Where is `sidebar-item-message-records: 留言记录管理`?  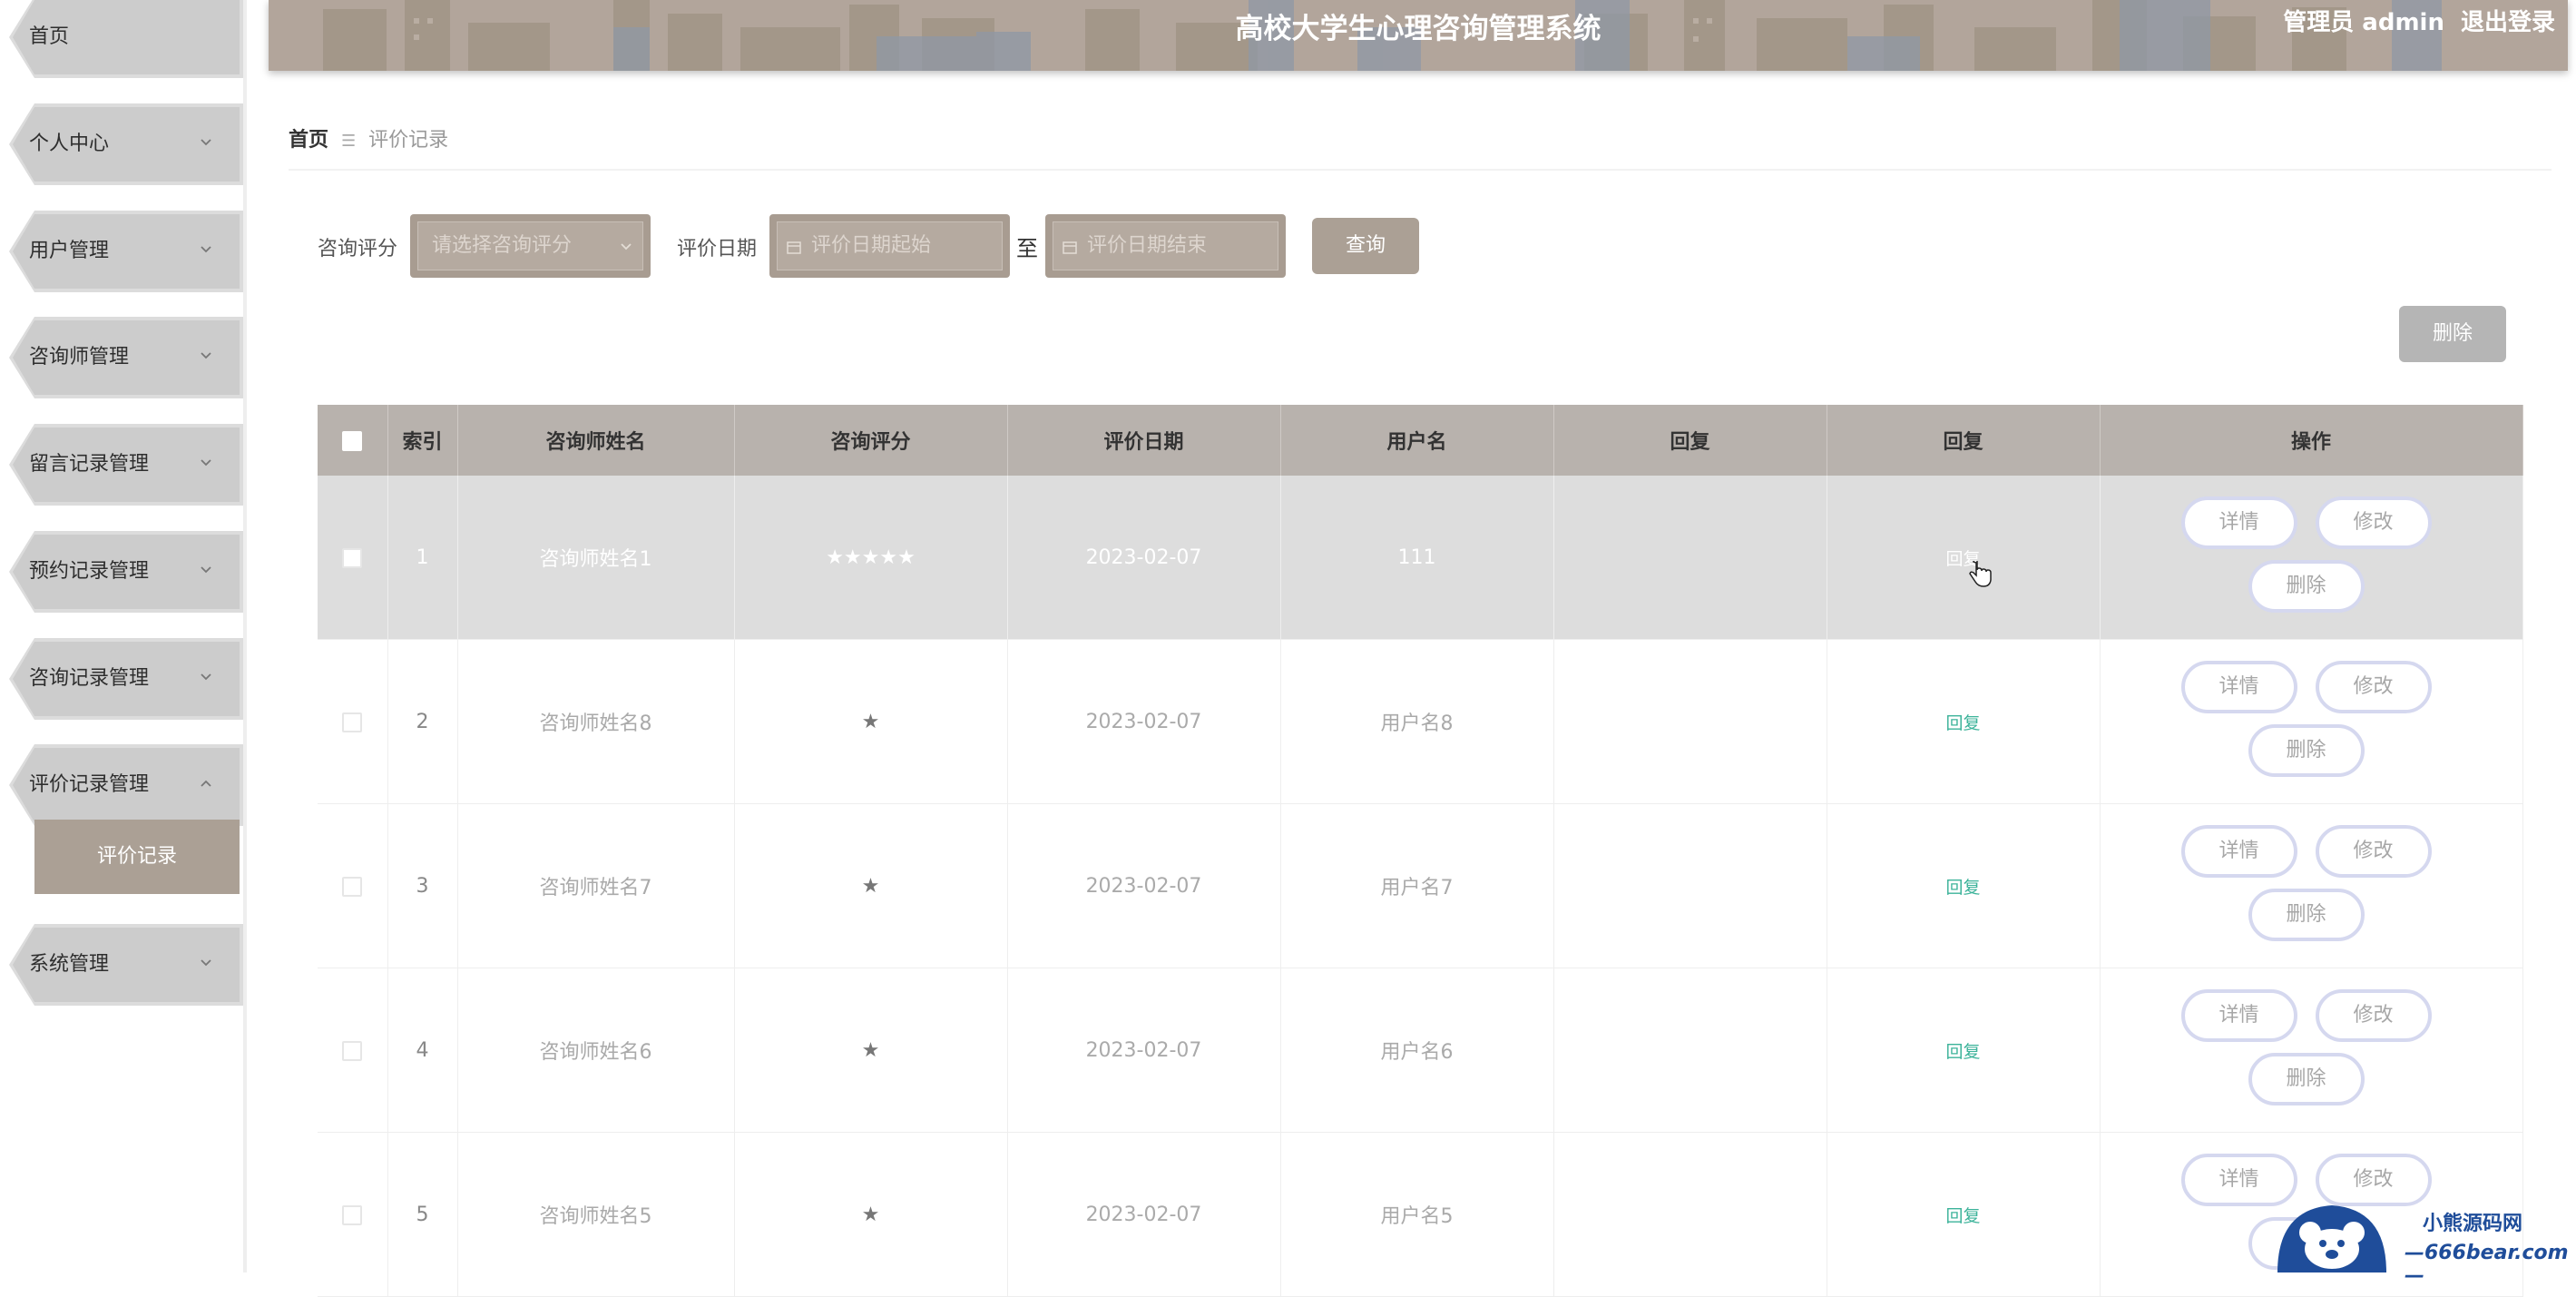 sidebar-item-message-records: 留言记录管理 is located at coordinates (126, 465).